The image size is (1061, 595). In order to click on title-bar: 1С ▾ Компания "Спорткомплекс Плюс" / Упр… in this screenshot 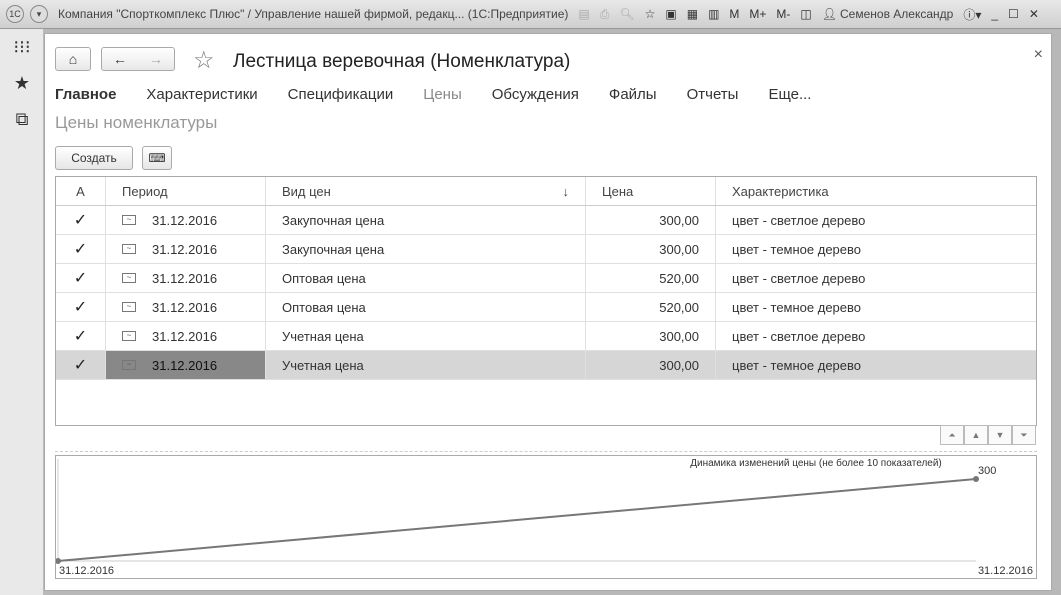, I will do `click(530, 14)`.